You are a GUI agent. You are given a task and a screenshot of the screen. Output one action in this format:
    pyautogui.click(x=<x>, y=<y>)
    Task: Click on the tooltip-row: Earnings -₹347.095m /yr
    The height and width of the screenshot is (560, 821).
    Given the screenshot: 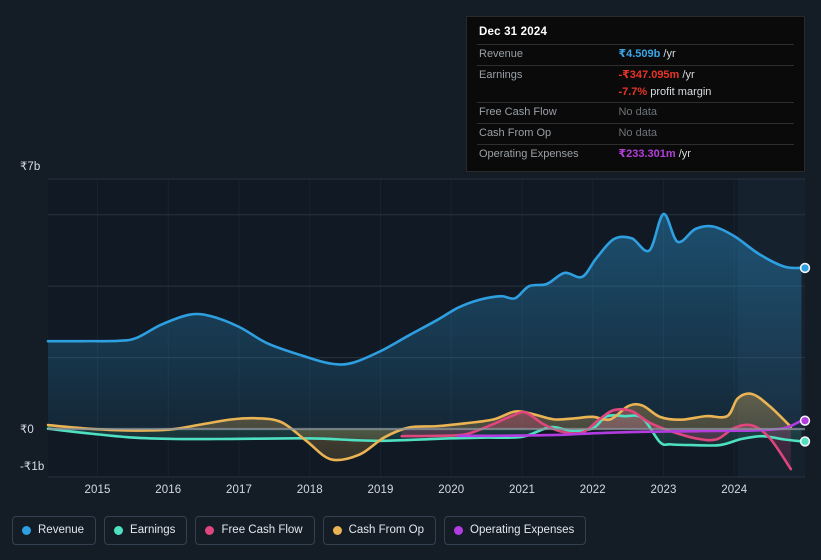 What is the action you would take?
    pyautogui.click(x=635, y=75)
    